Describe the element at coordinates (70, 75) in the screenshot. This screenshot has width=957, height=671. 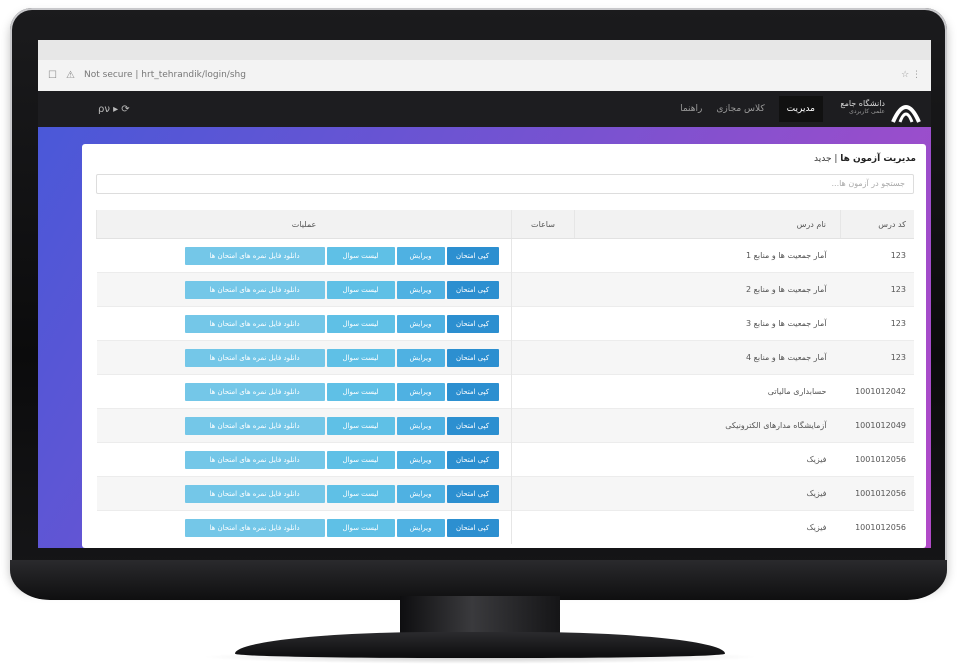
I see `warning-icon: ⚠` at that location.